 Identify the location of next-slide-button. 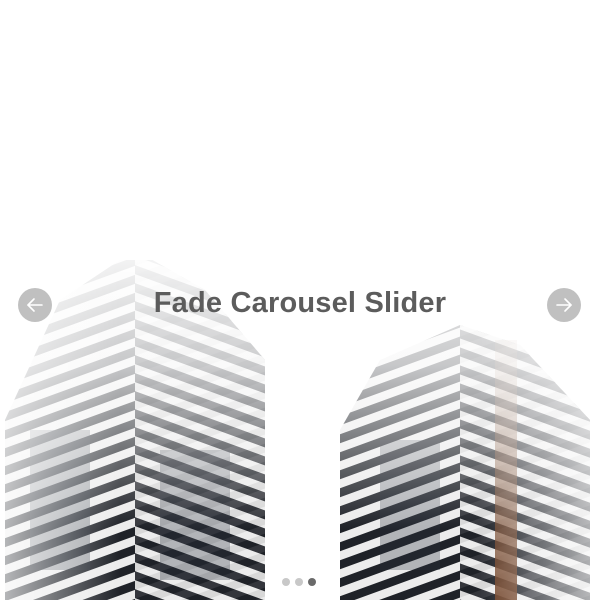
(564, 305).